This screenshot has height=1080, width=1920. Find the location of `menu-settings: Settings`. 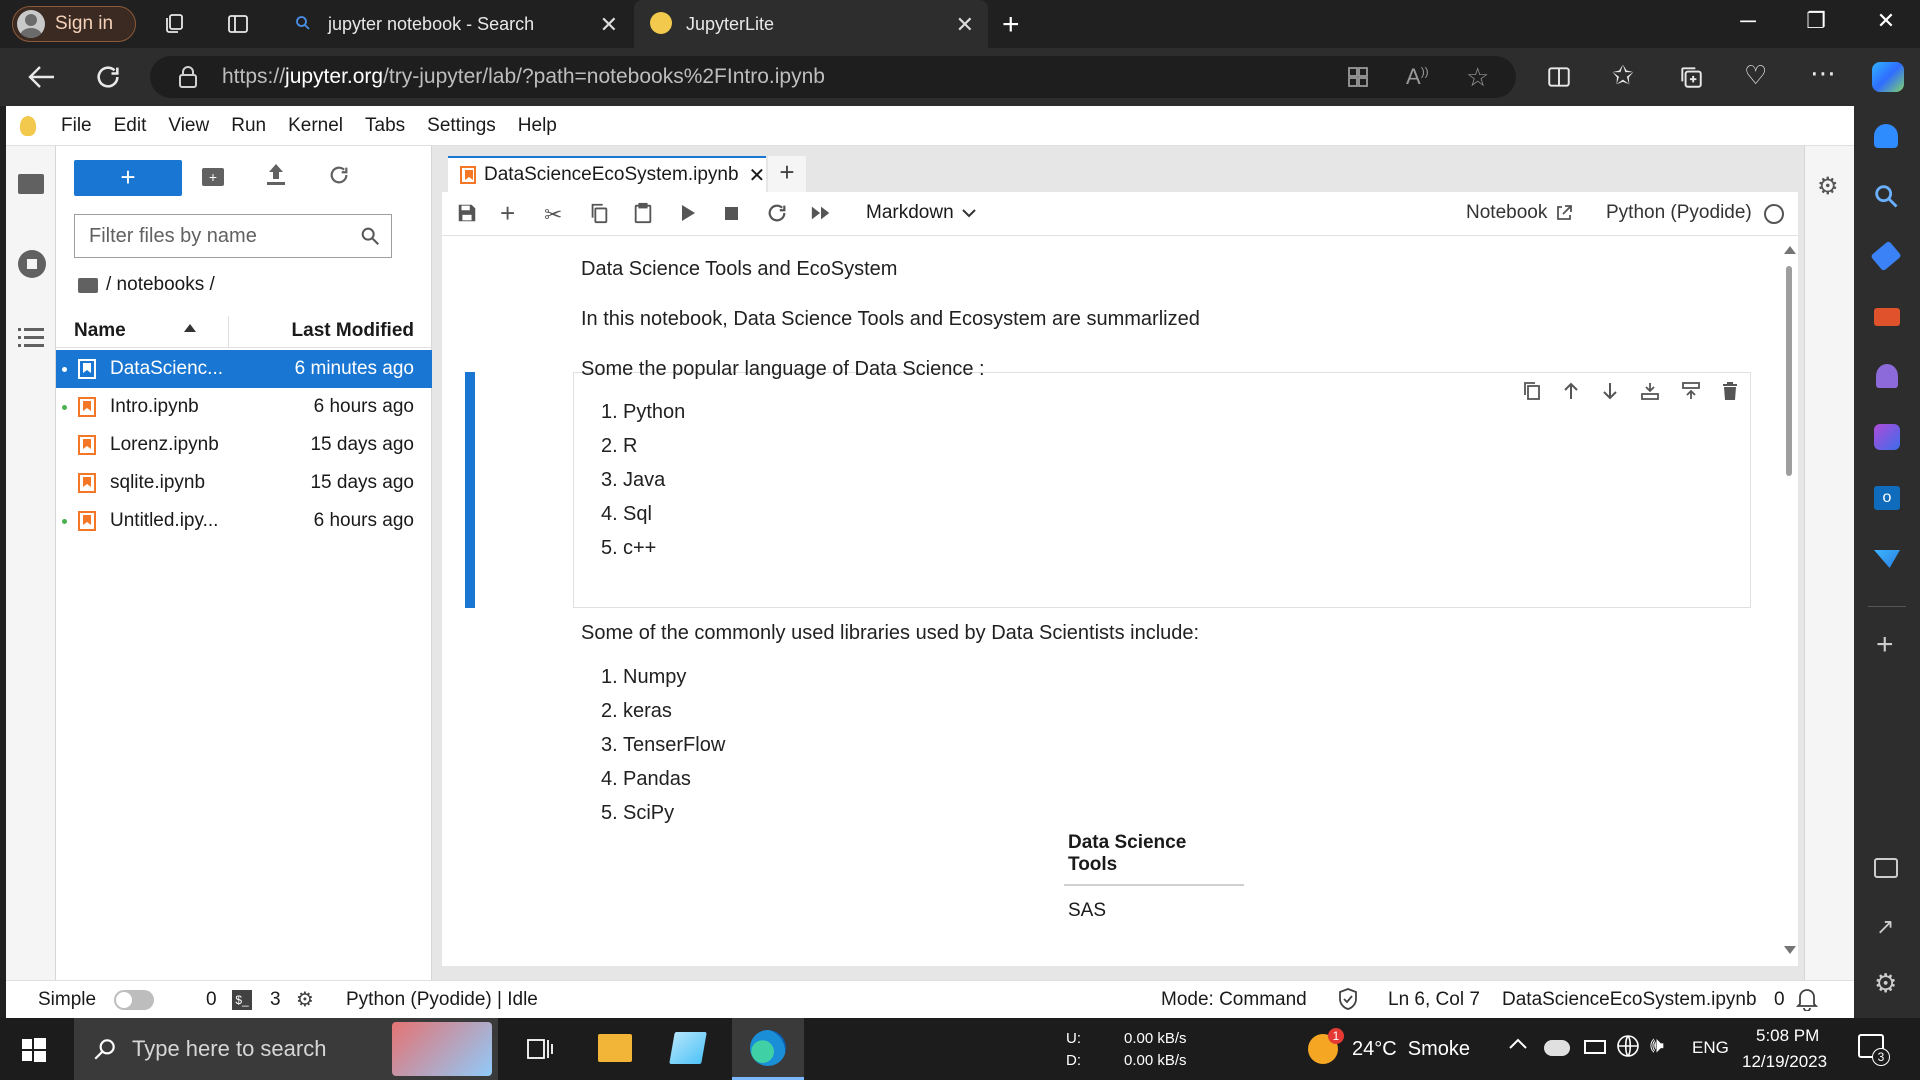

menu-settings: Settings is located at coordinates (461, 126).